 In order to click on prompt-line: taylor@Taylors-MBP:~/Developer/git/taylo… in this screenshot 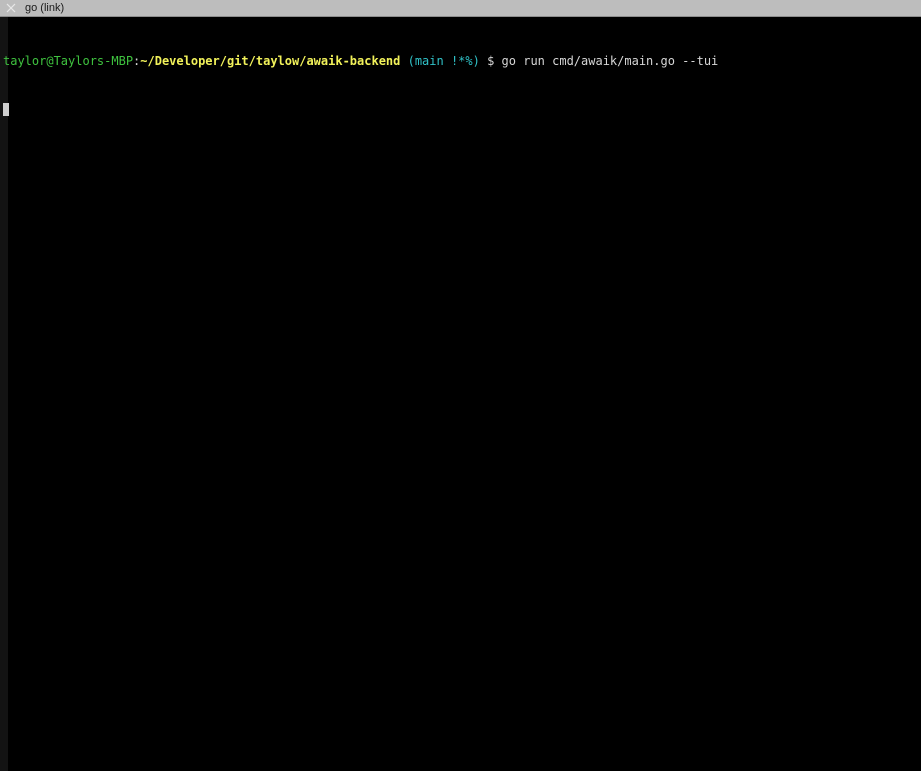, I will do `click(462, 61)`.